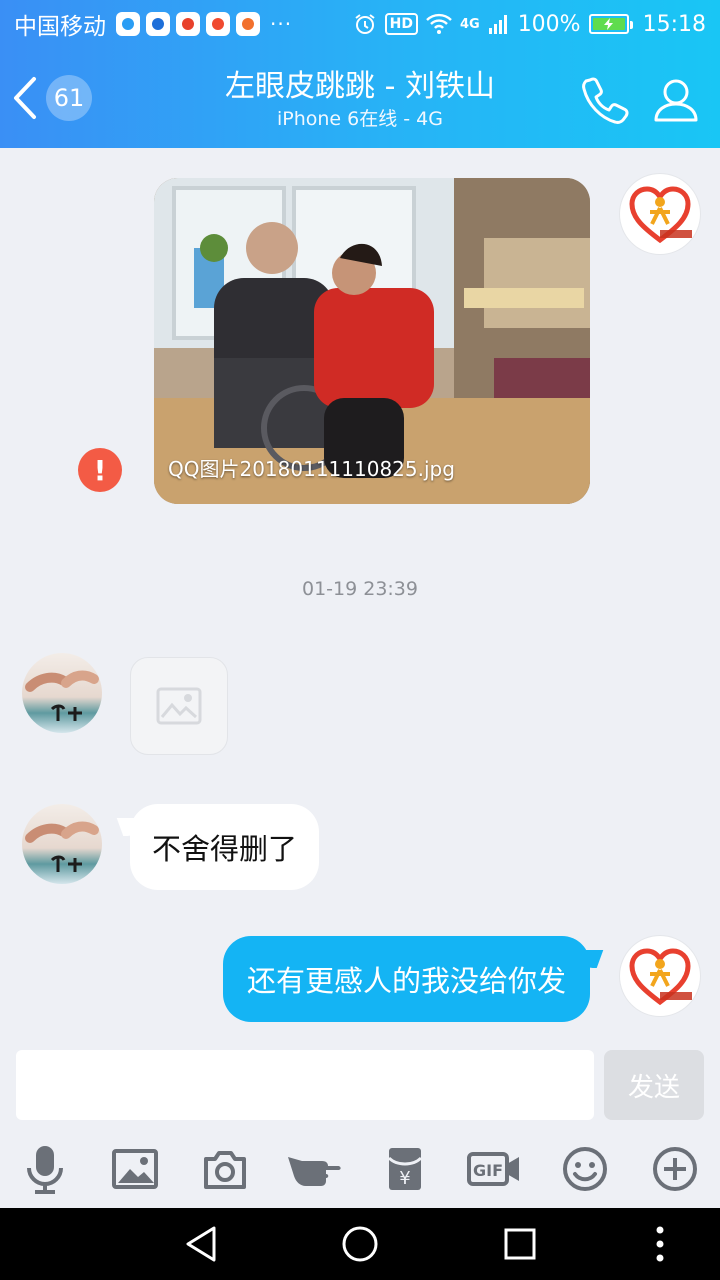 Image resolution: width=720 pixels, height=1280 pixels. What do you see at coordinates (360, 1127) in the screenshot?
I see `input-area: 发送 ¥ GIF` at bounding box center [360, 1127].